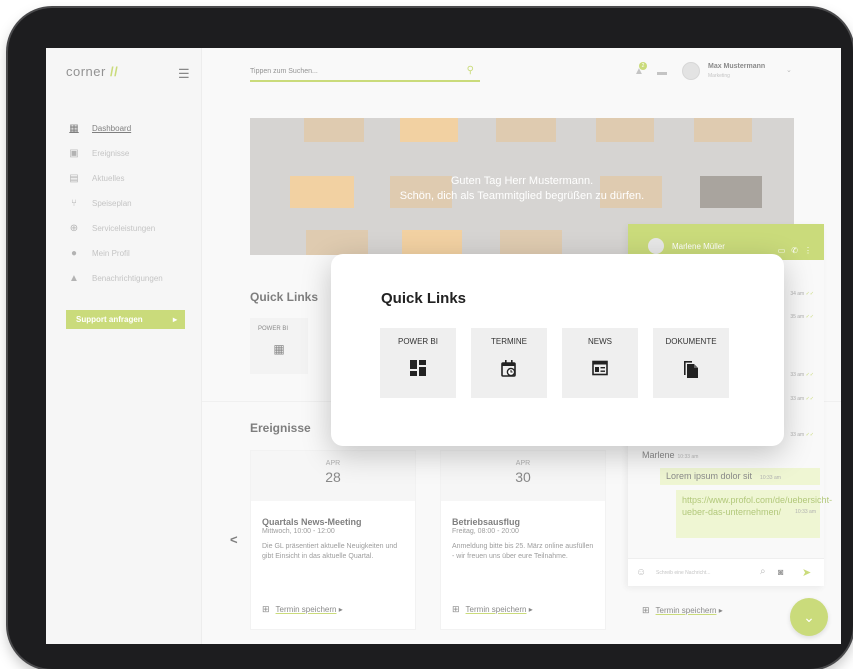 The width and height of the screenshot is (853, 669). Describe the element at coordinates (509, 341) in the screenshot. I see `quick-link-label: TERMINE` at that location.